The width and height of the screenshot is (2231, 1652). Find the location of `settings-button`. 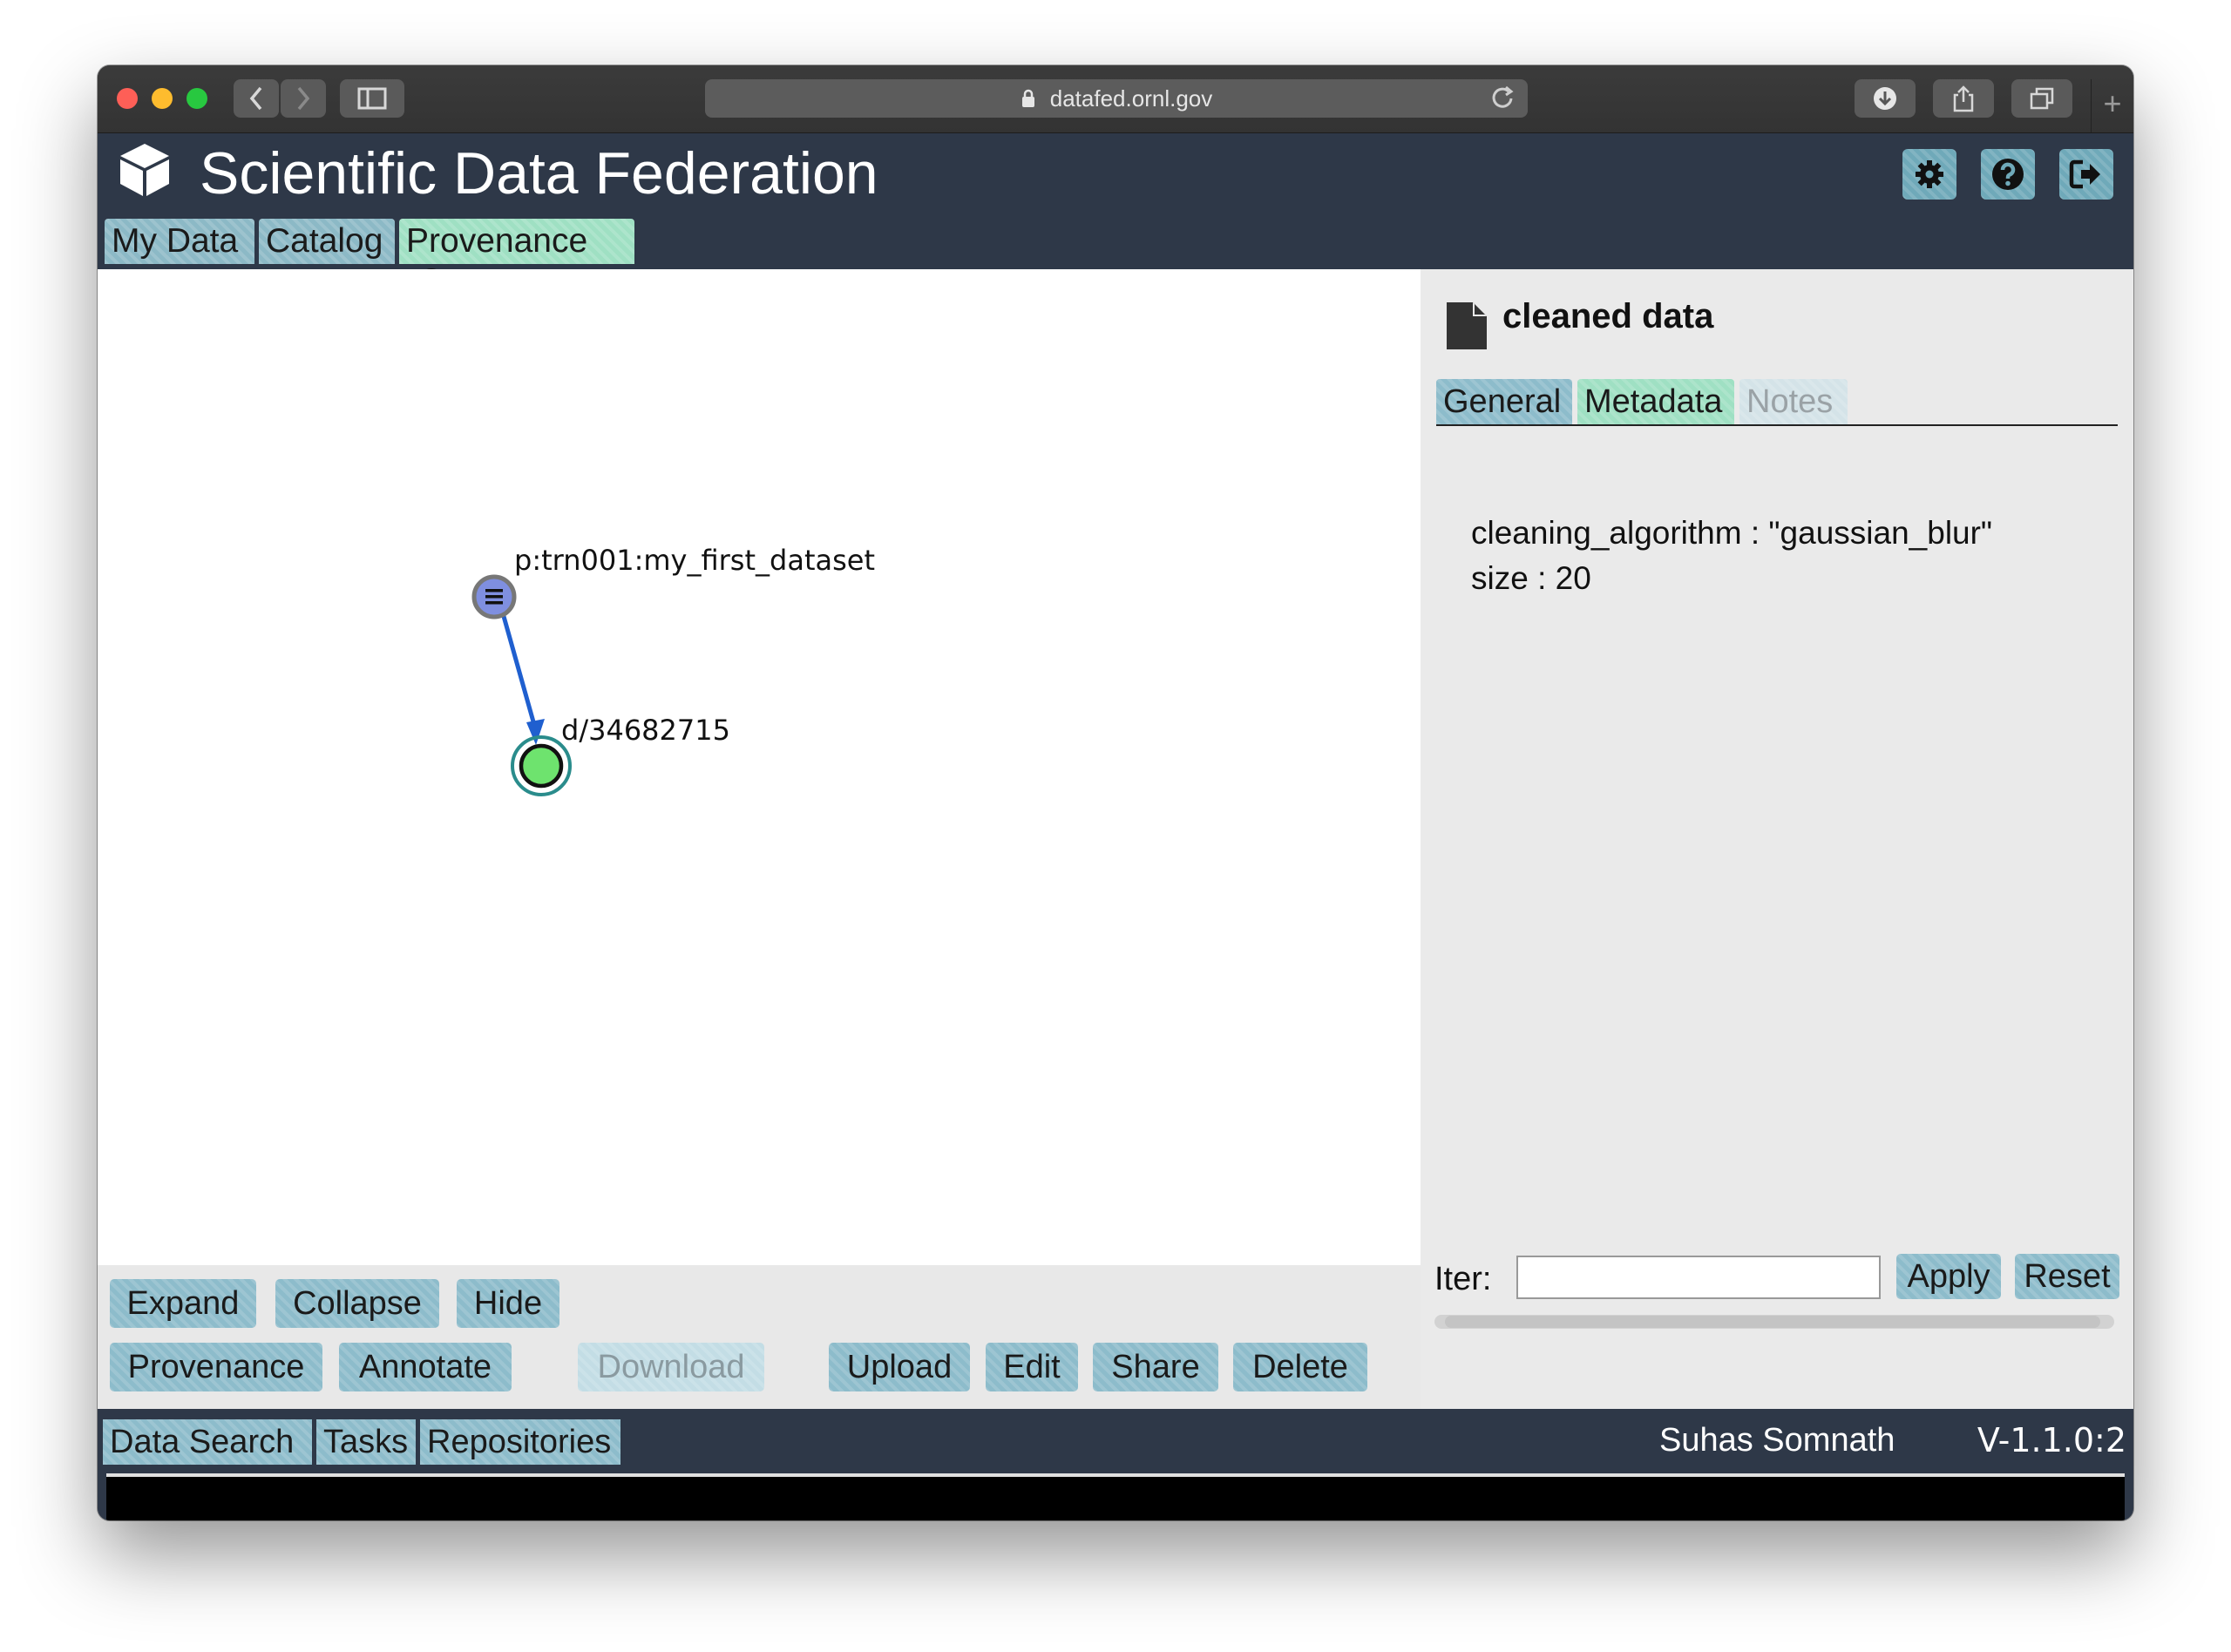

settings-button is located at coordinates (1929, 174).